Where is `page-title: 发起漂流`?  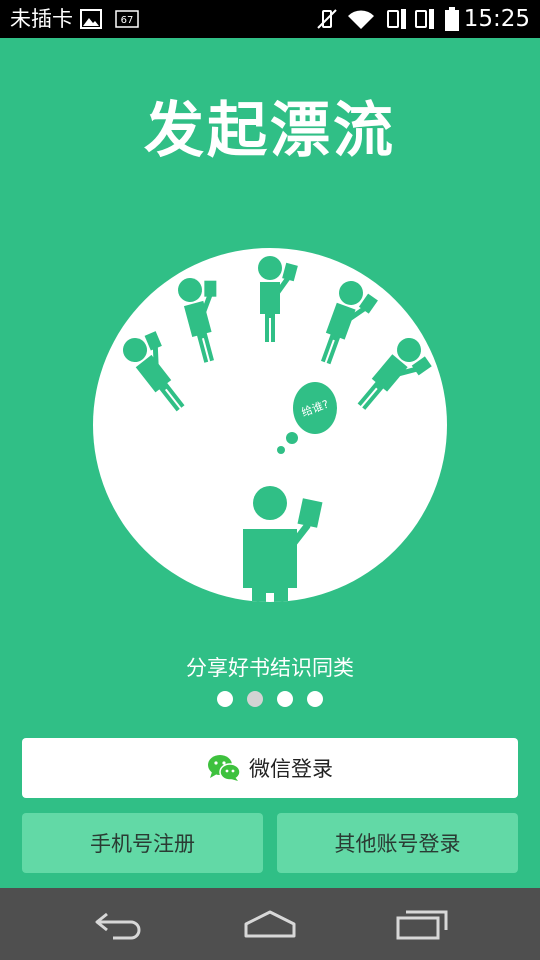
page-title: 发起漂流 is located at coordinates (270, 131).